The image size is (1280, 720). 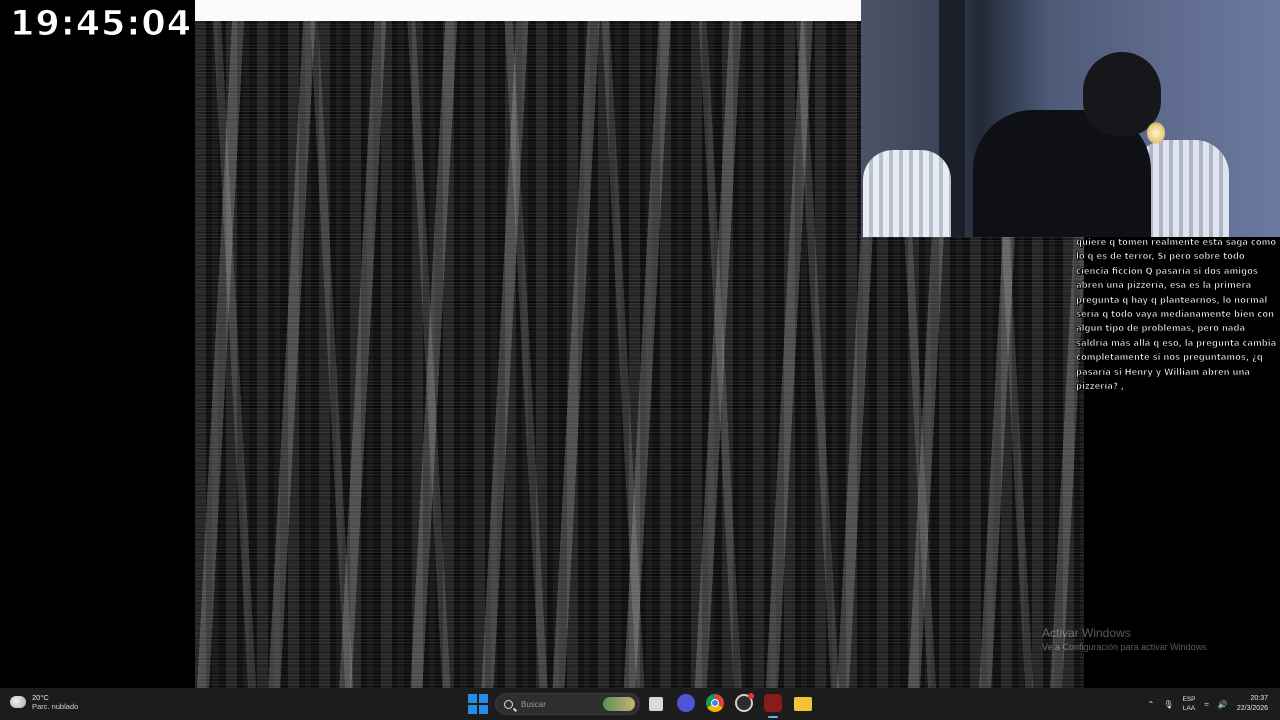 I want to click on weather-widget: 20°C Parc. nublado, so click(x=44, y=702).